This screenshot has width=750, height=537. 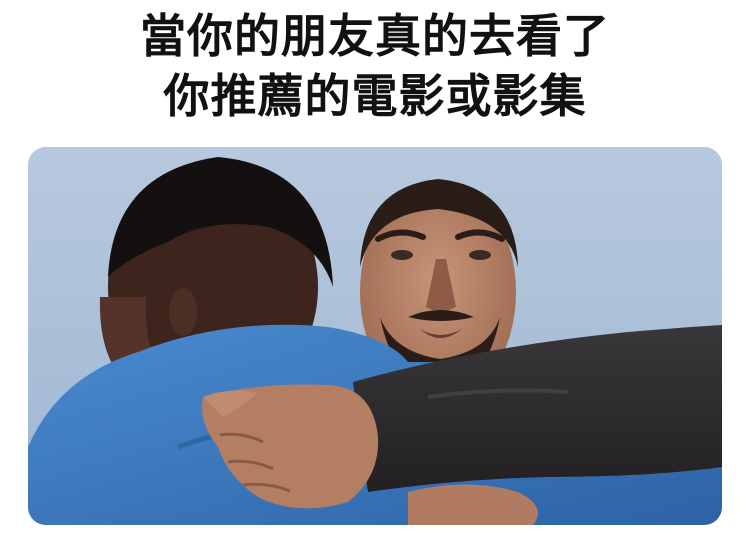 I want to click on man-left-ear, so click(x=183, y=312).